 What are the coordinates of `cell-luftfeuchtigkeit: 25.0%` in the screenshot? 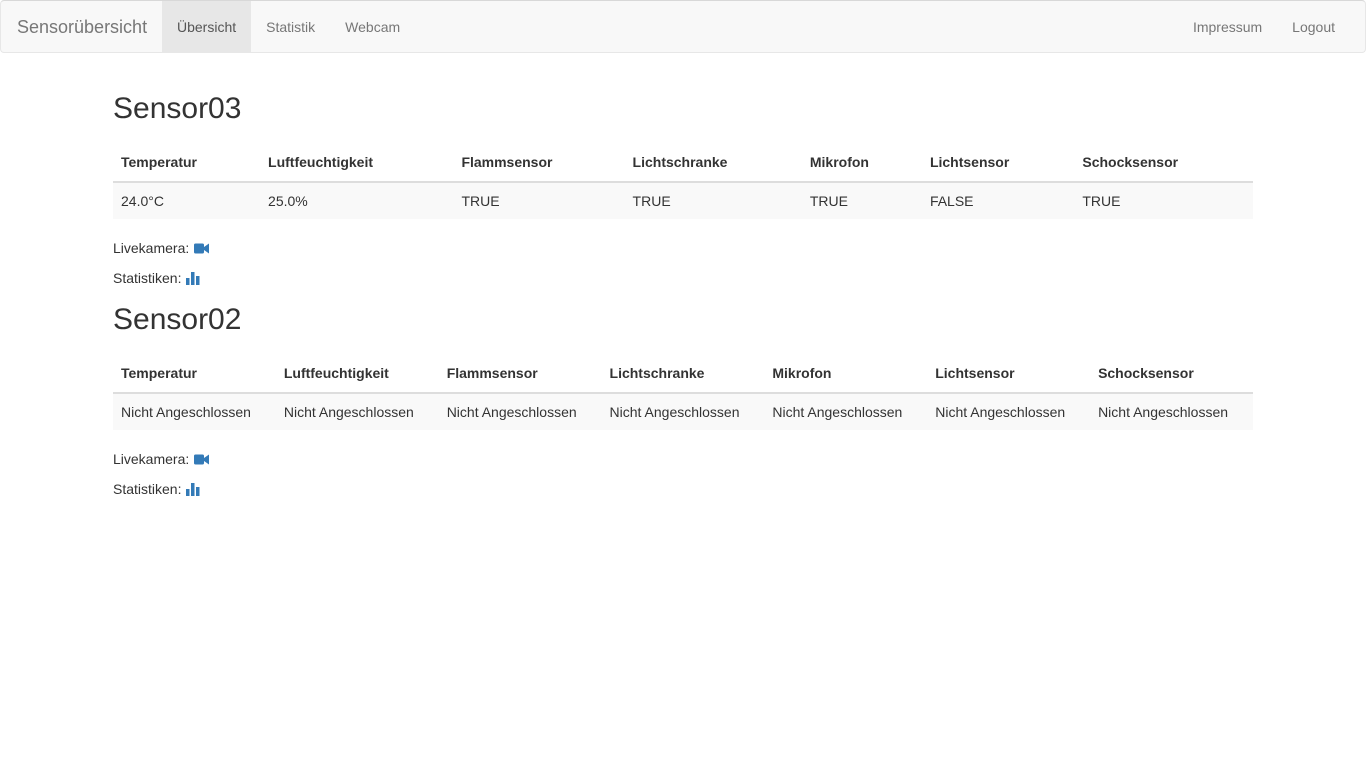 It's located at (357, 200).